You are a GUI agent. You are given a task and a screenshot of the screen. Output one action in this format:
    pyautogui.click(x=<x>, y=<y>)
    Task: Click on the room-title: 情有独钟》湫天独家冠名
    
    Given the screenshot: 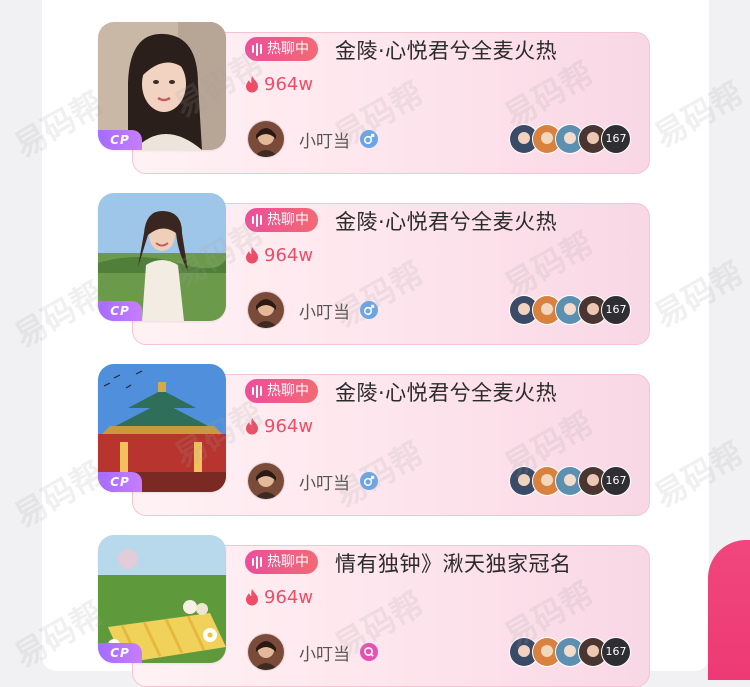 What is the action you would take?
    pyautogui.click(x=453, y=564)
    